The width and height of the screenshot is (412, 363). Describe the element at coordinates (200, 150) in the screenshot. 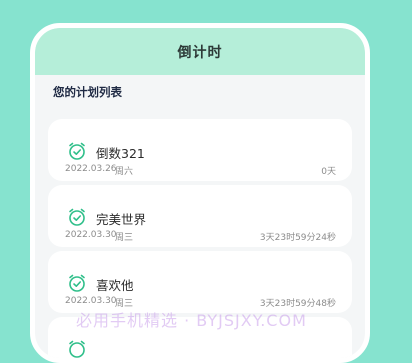

I see `plan-card: 倒数321 2022.03.26 周六 0天` at that location.